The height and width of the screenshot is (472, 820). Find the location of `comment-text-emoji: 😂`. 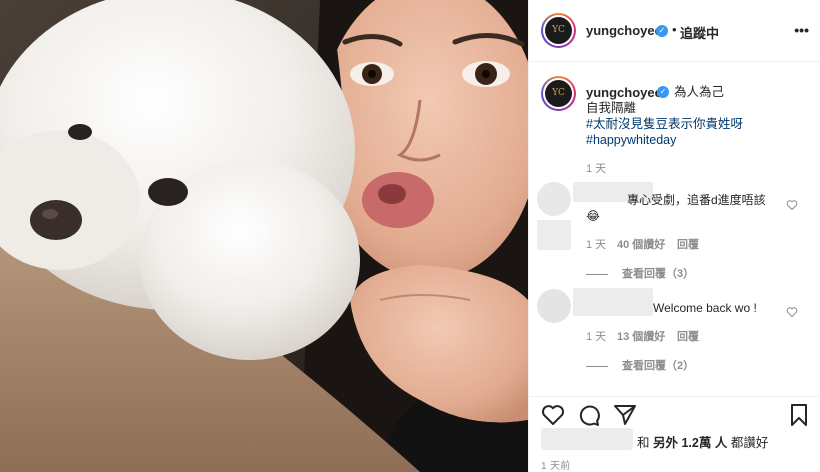

comment-text-emoji: 😂 is located at coordinates (593, 216).